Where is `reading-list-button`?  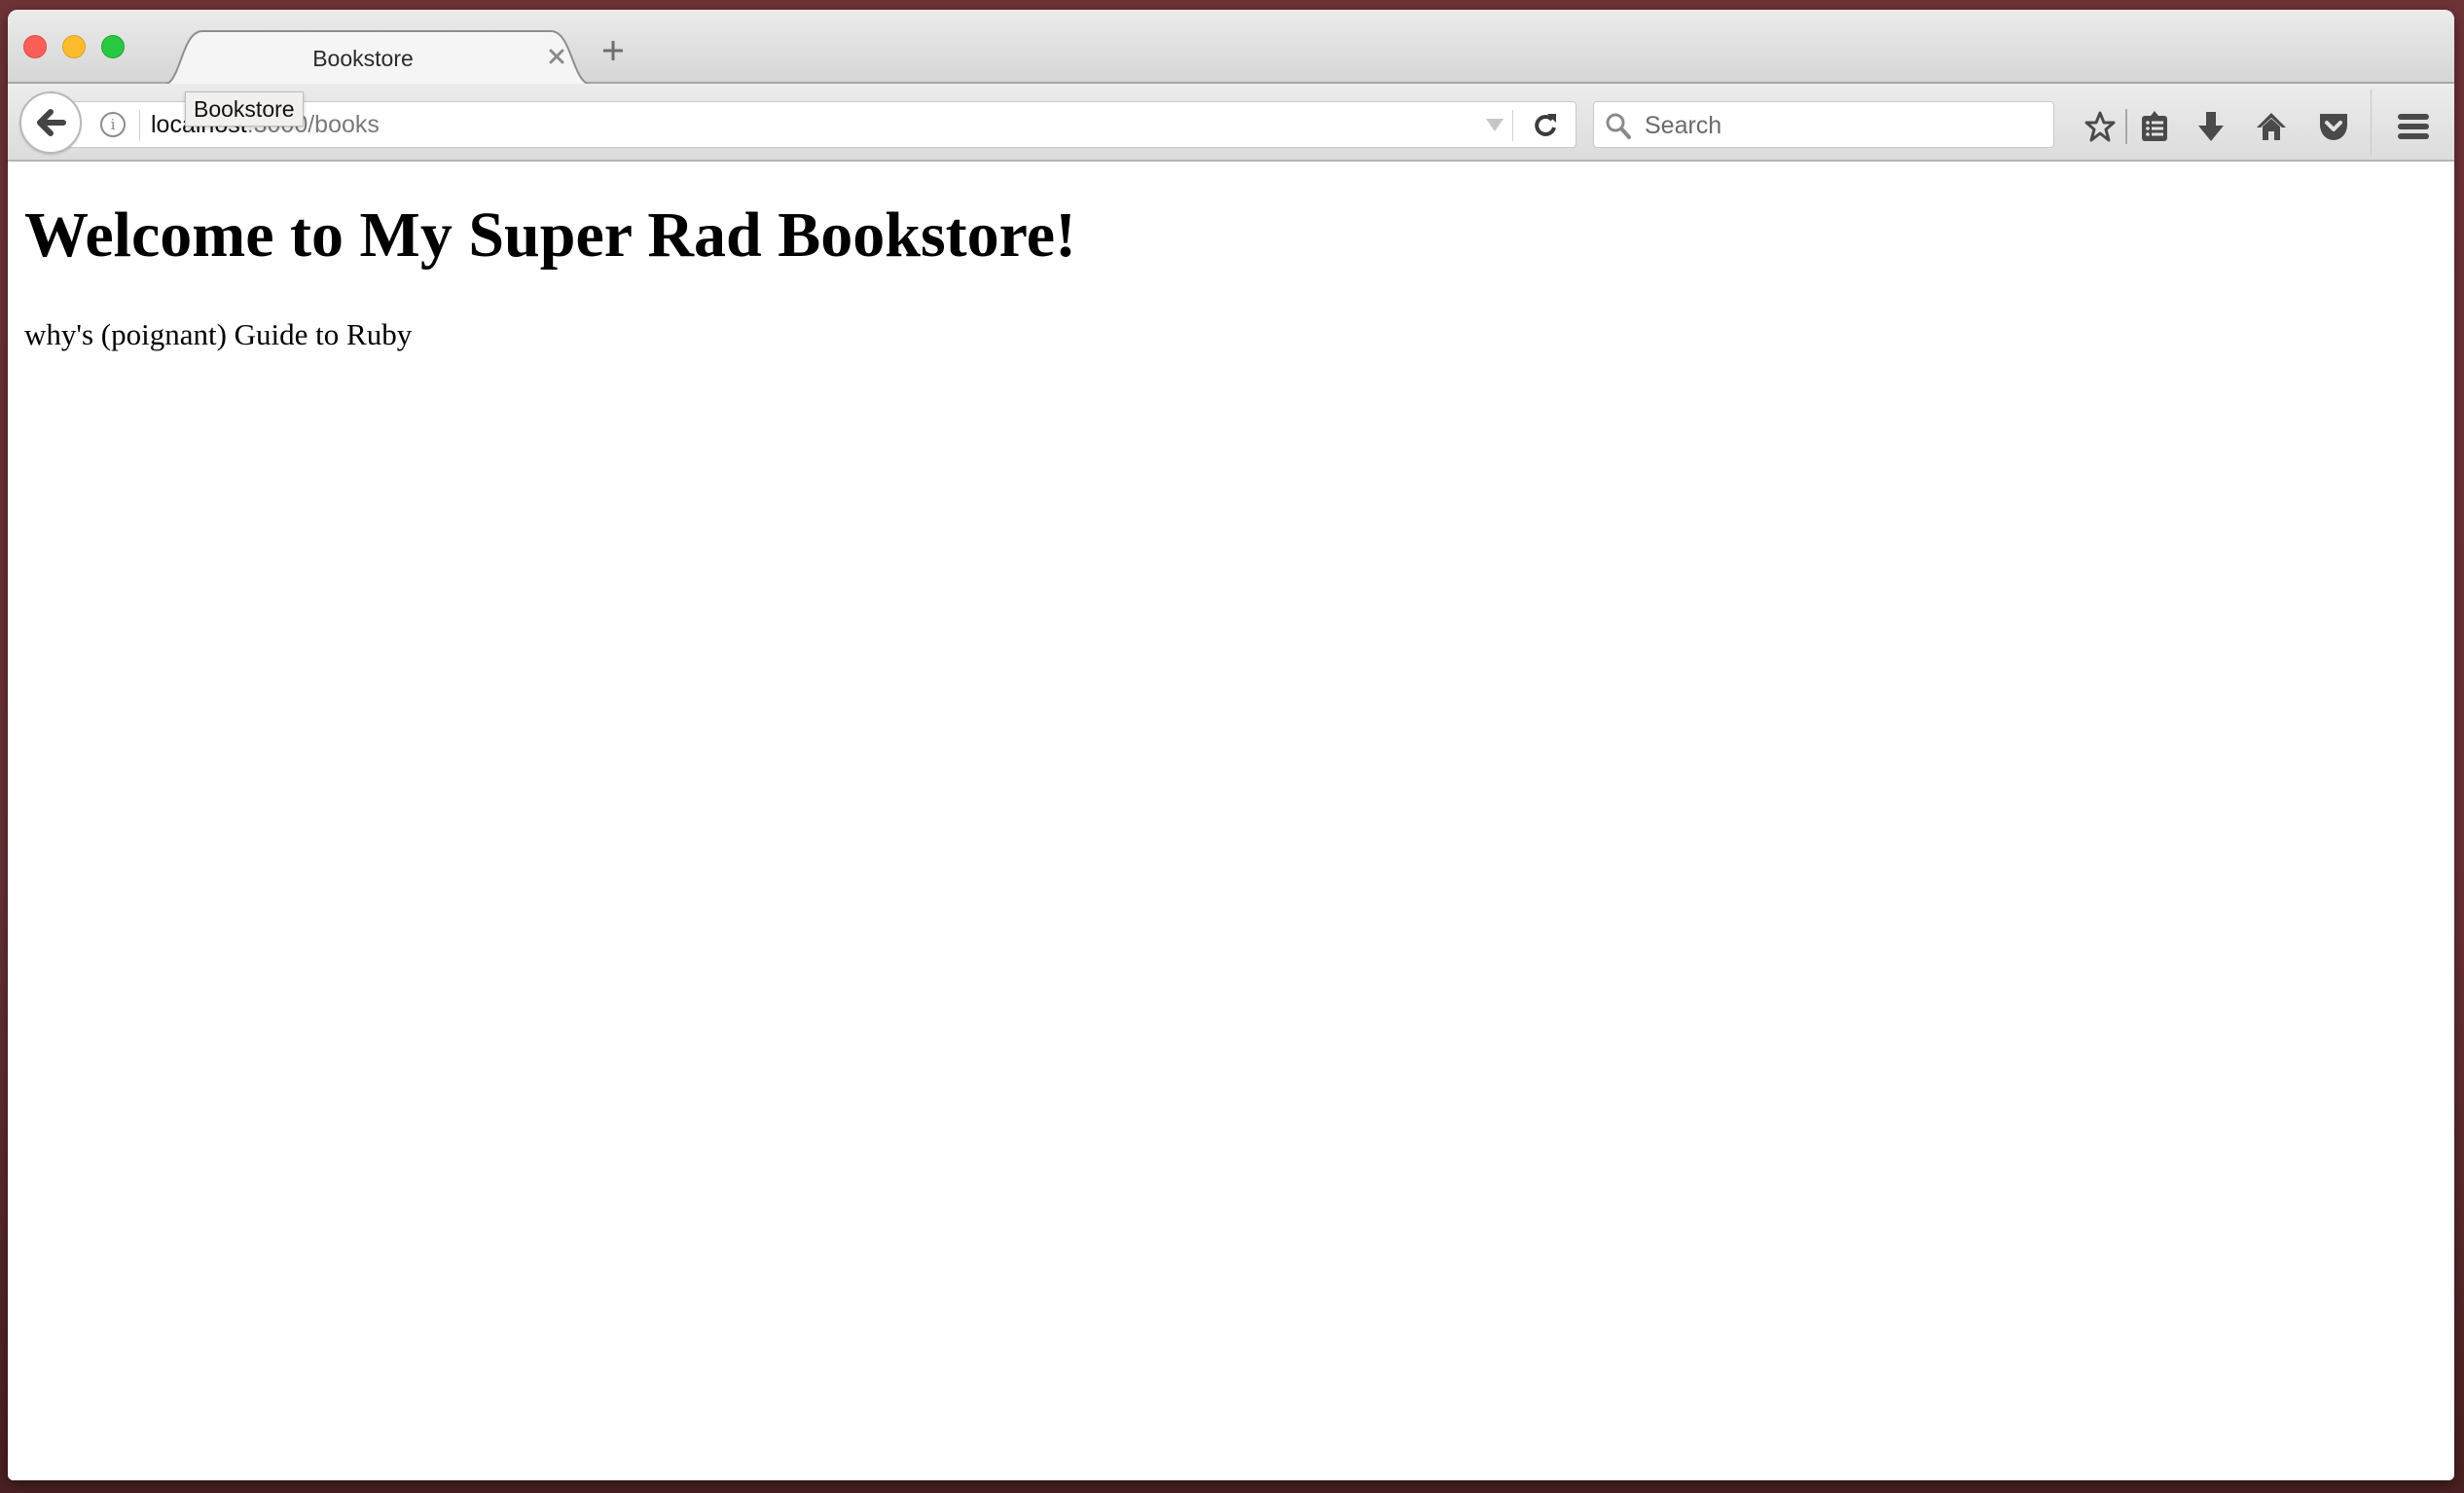 reading-list-button is located at coordinates (2154, 126).